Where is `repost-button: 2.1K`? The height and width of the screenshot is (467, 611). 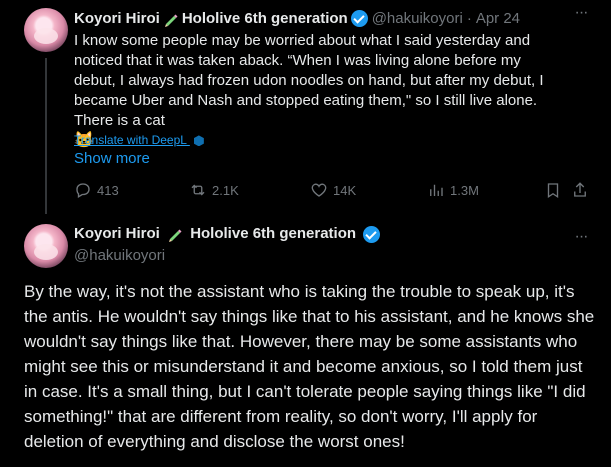 repost-button: 2.1K is located at coordinates (214, 190).